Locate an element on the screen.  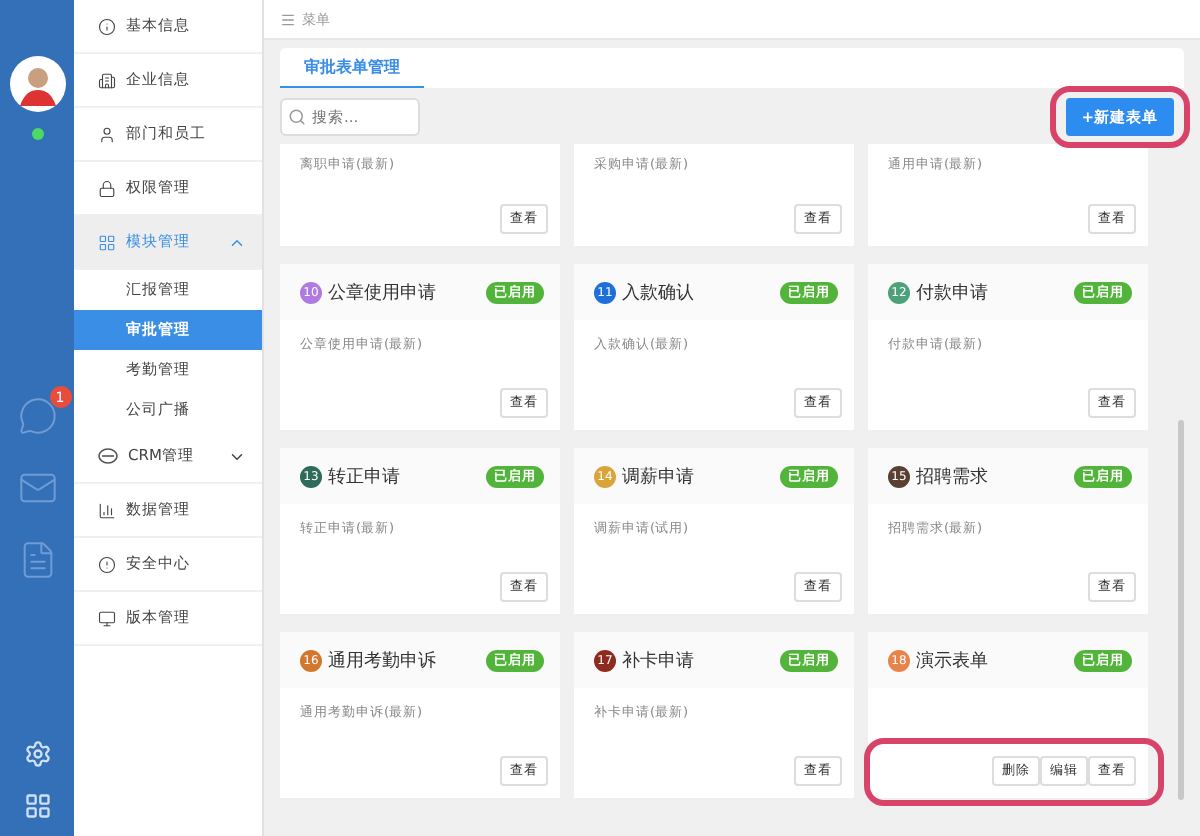
card-title: 通用考勤申诉 is located at coordinates (383, 661).